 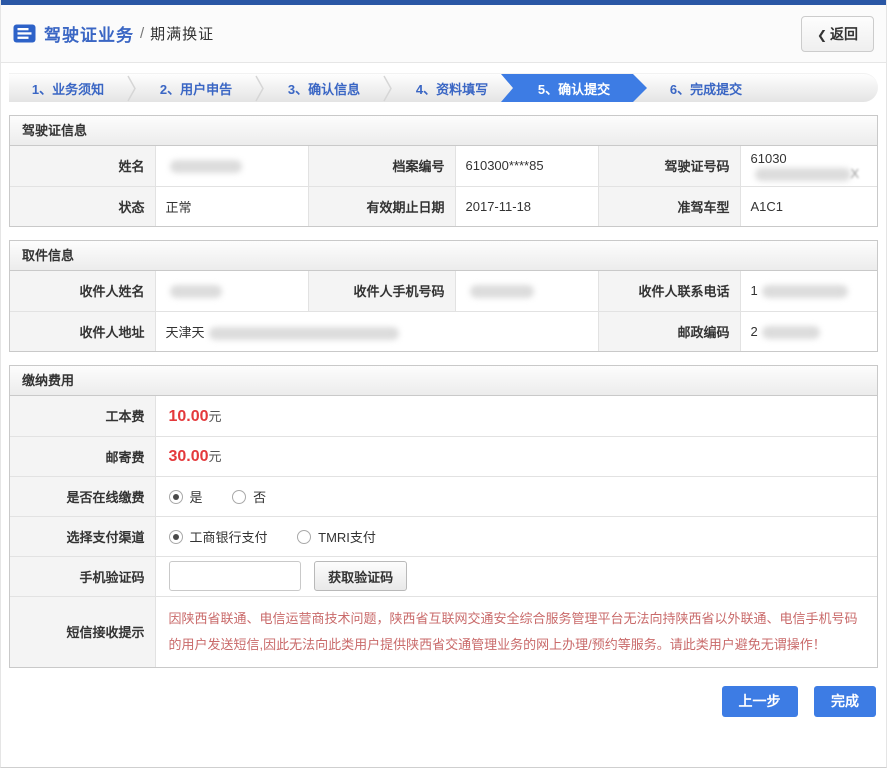 What do you see at coordinates (808, 166) in the screenshot?
I see `license-no-value: 61030X` at bounding box center [808, 166].